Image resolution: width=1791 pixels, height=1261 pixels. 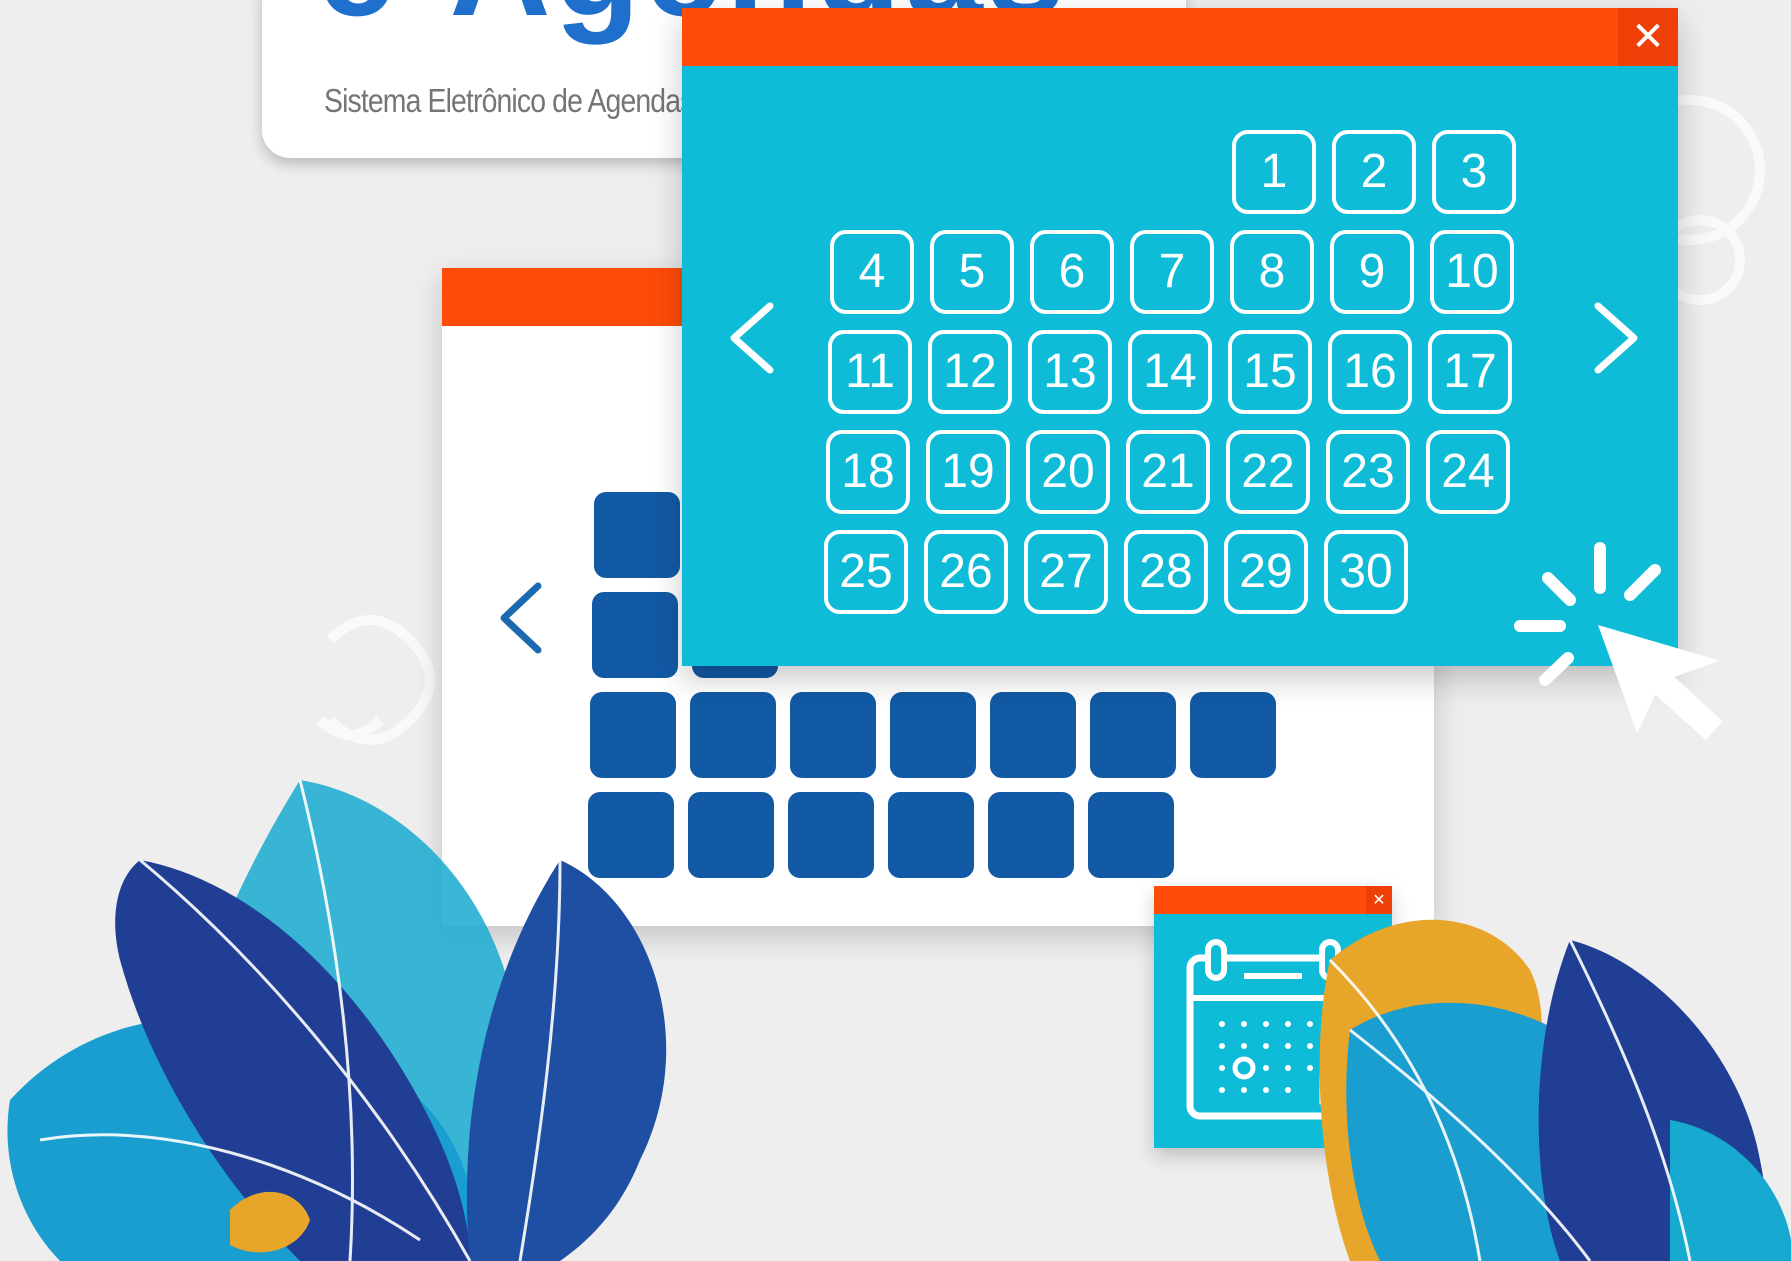 I want to click on leaves-right-illustration, so click(x=1555, y=1090).